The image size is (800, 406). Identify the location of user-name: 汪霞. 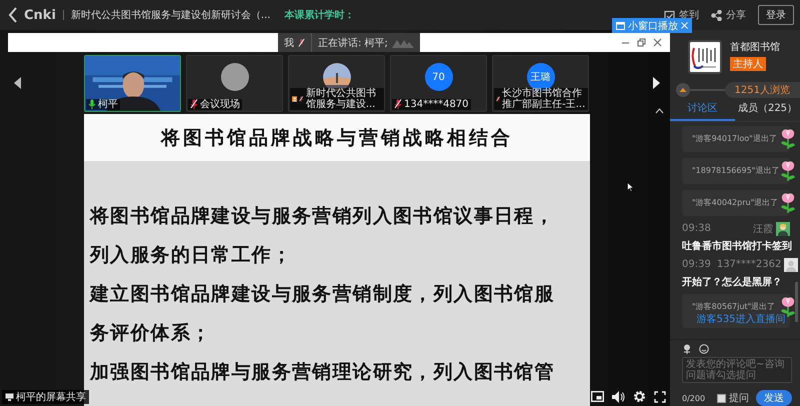
(763, 229).